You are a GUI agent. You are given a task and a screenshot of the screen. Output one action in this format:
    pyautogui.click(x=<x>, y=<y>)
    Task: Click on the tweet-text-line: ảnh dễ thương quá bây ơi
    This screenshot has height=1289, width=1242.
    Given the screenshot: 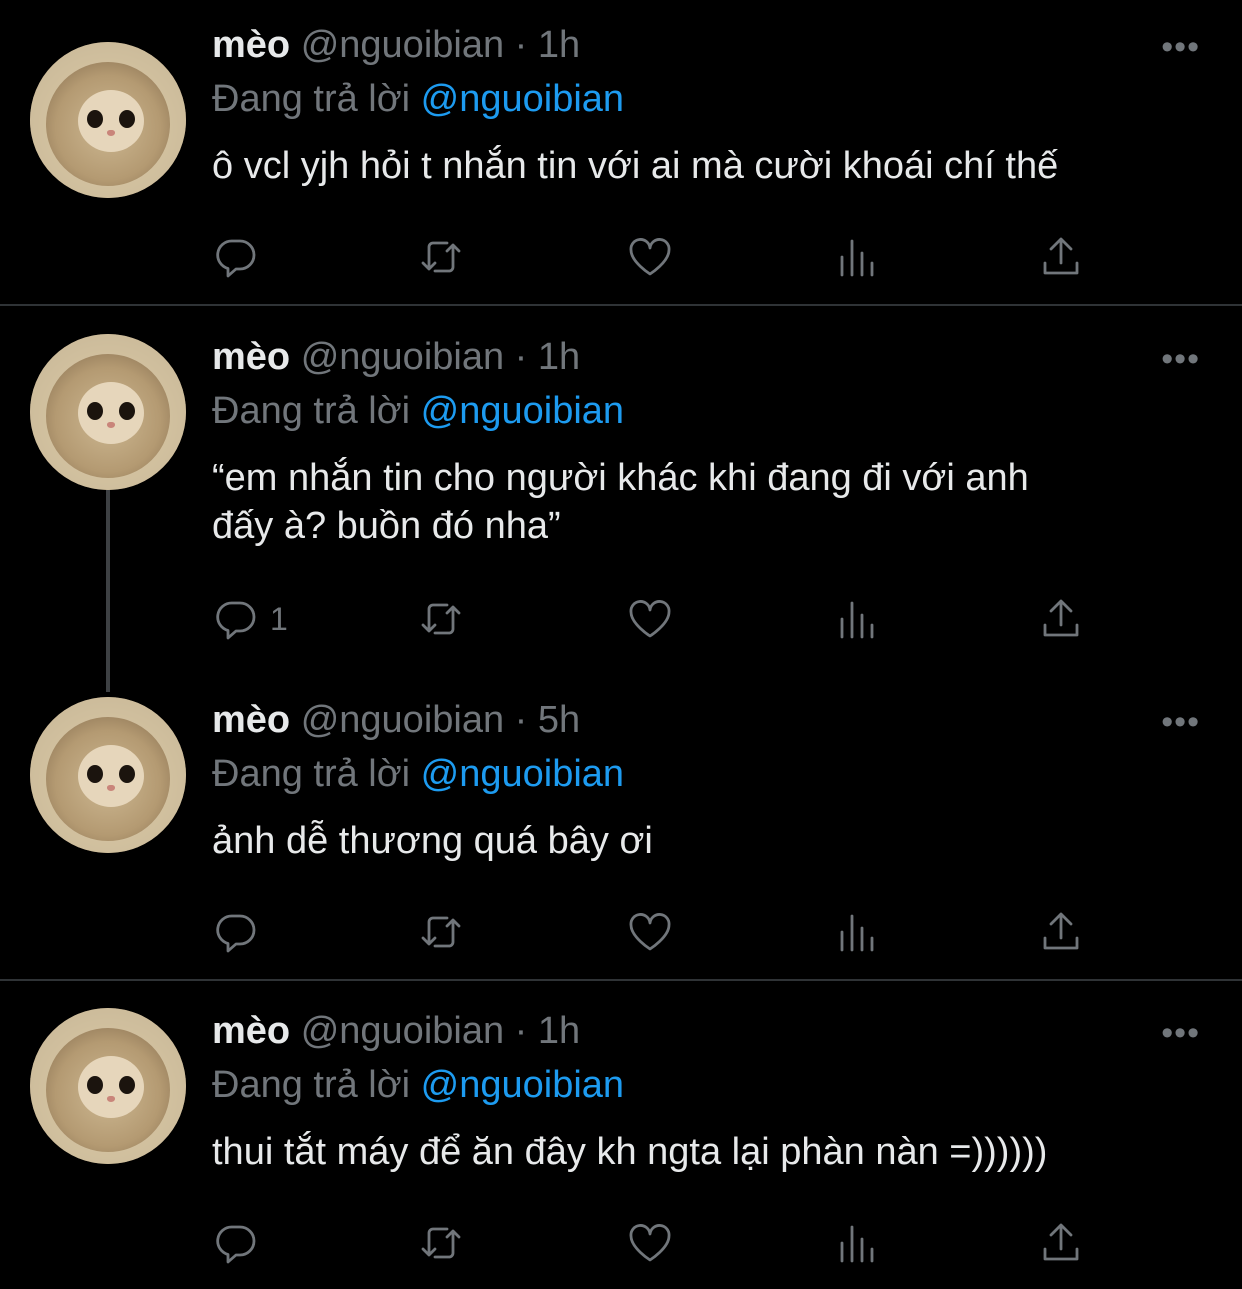 What is the action you would take?
    pyautogui.click(x=432, y=841)
    